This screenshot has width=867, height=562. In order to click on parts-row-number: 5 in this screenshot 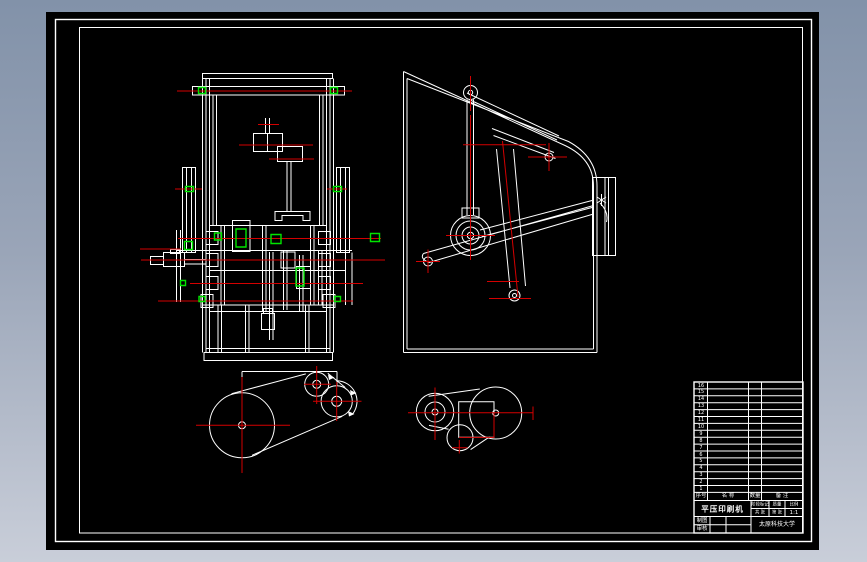, I will do `click(701, 461)`.